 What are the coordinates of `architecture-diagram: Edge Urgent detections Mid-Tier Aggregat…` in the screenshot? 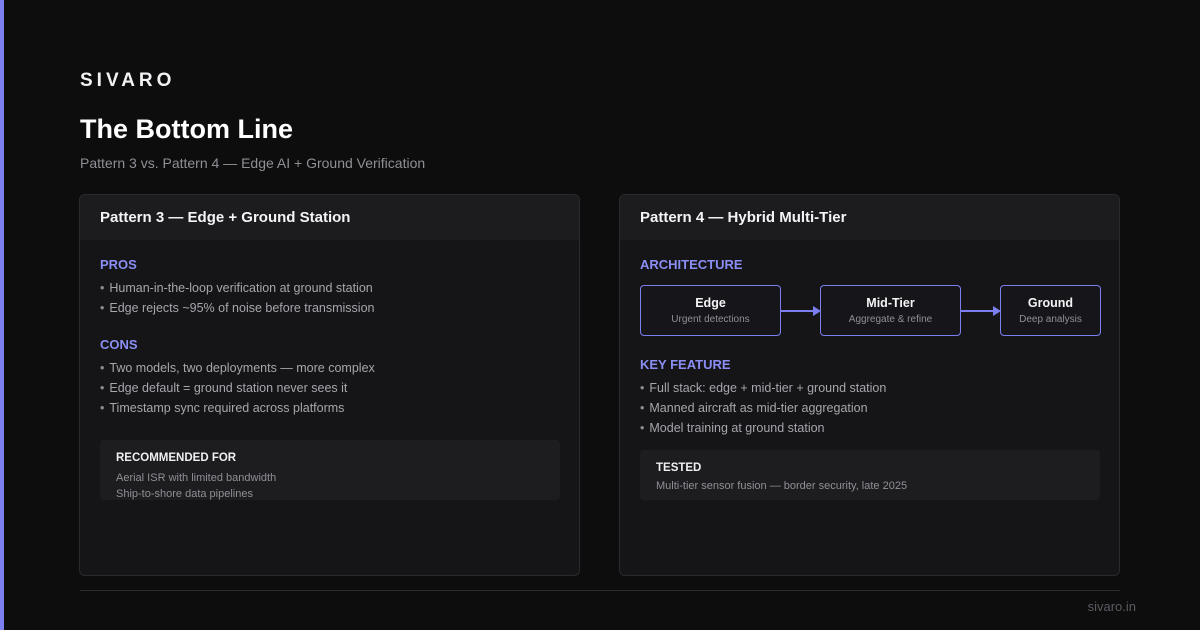 It's located at (871, 311).